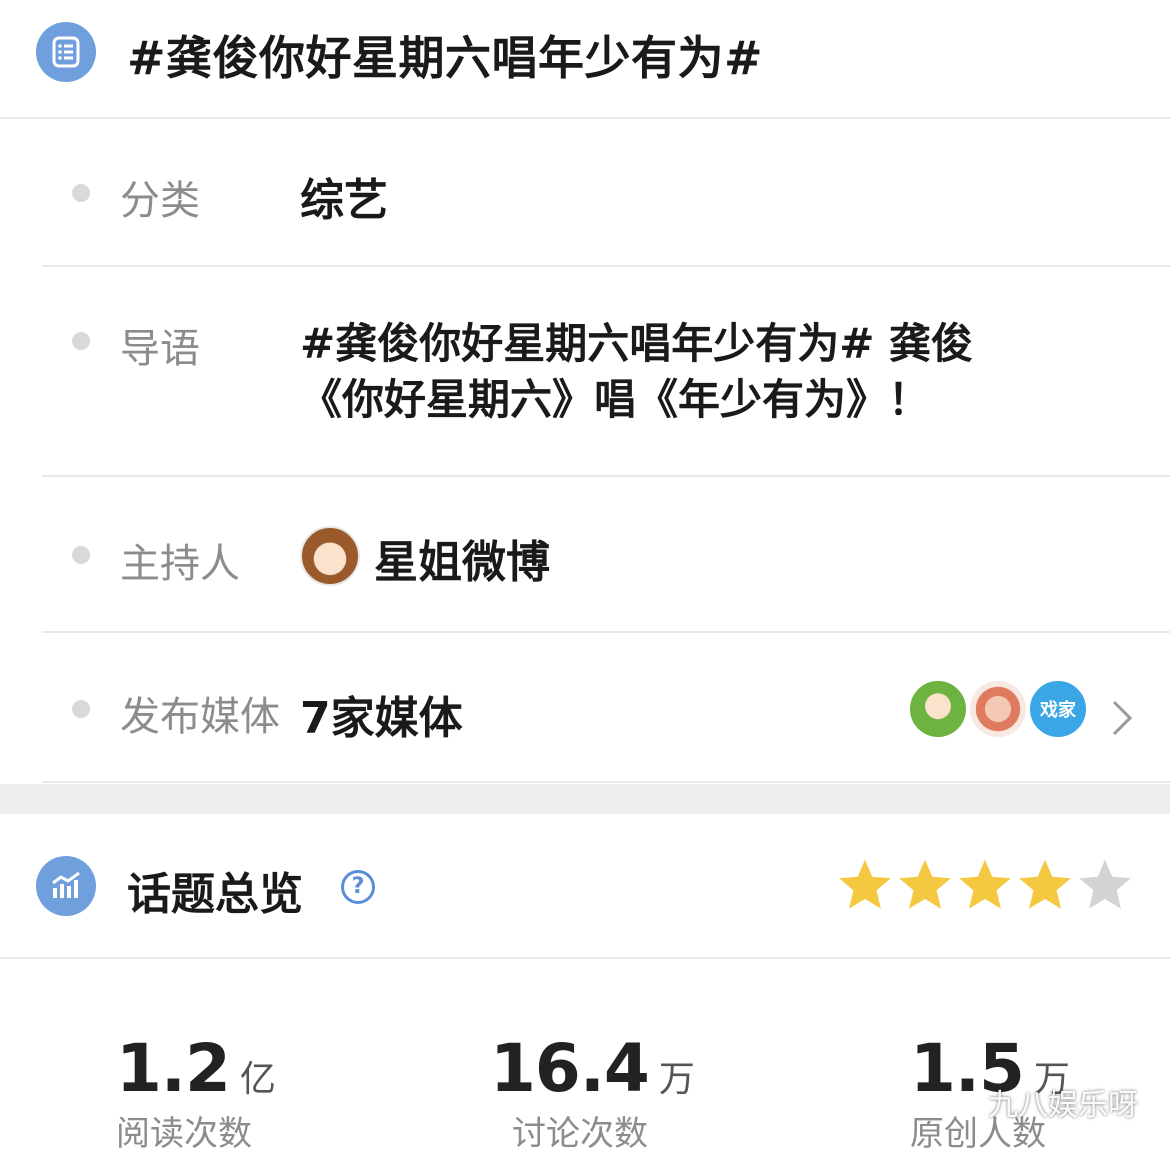 The width and height of the screenshot is (1170, 1155). Describe the element at coordinates (710, 372) in the screenshot. I see `intro-text: #龚俊你好星期六唱年少有为# 龚俊 《你好星期六》唱《年少有为》！` at that location.